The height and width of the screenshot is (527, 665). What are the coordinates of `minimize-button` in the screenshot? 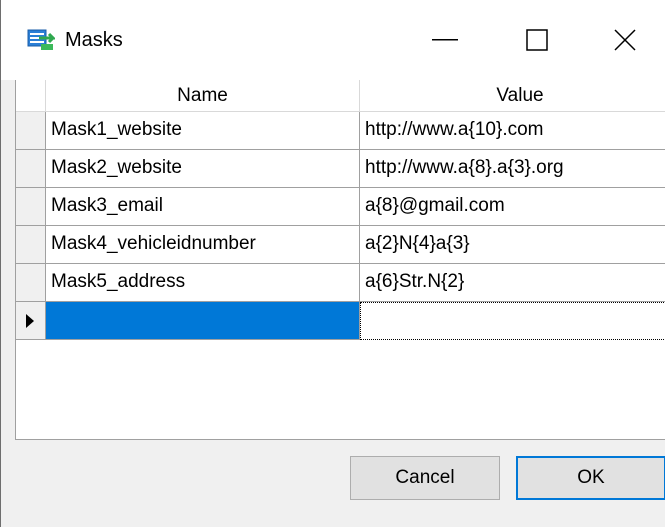 It's located at (445, 40).